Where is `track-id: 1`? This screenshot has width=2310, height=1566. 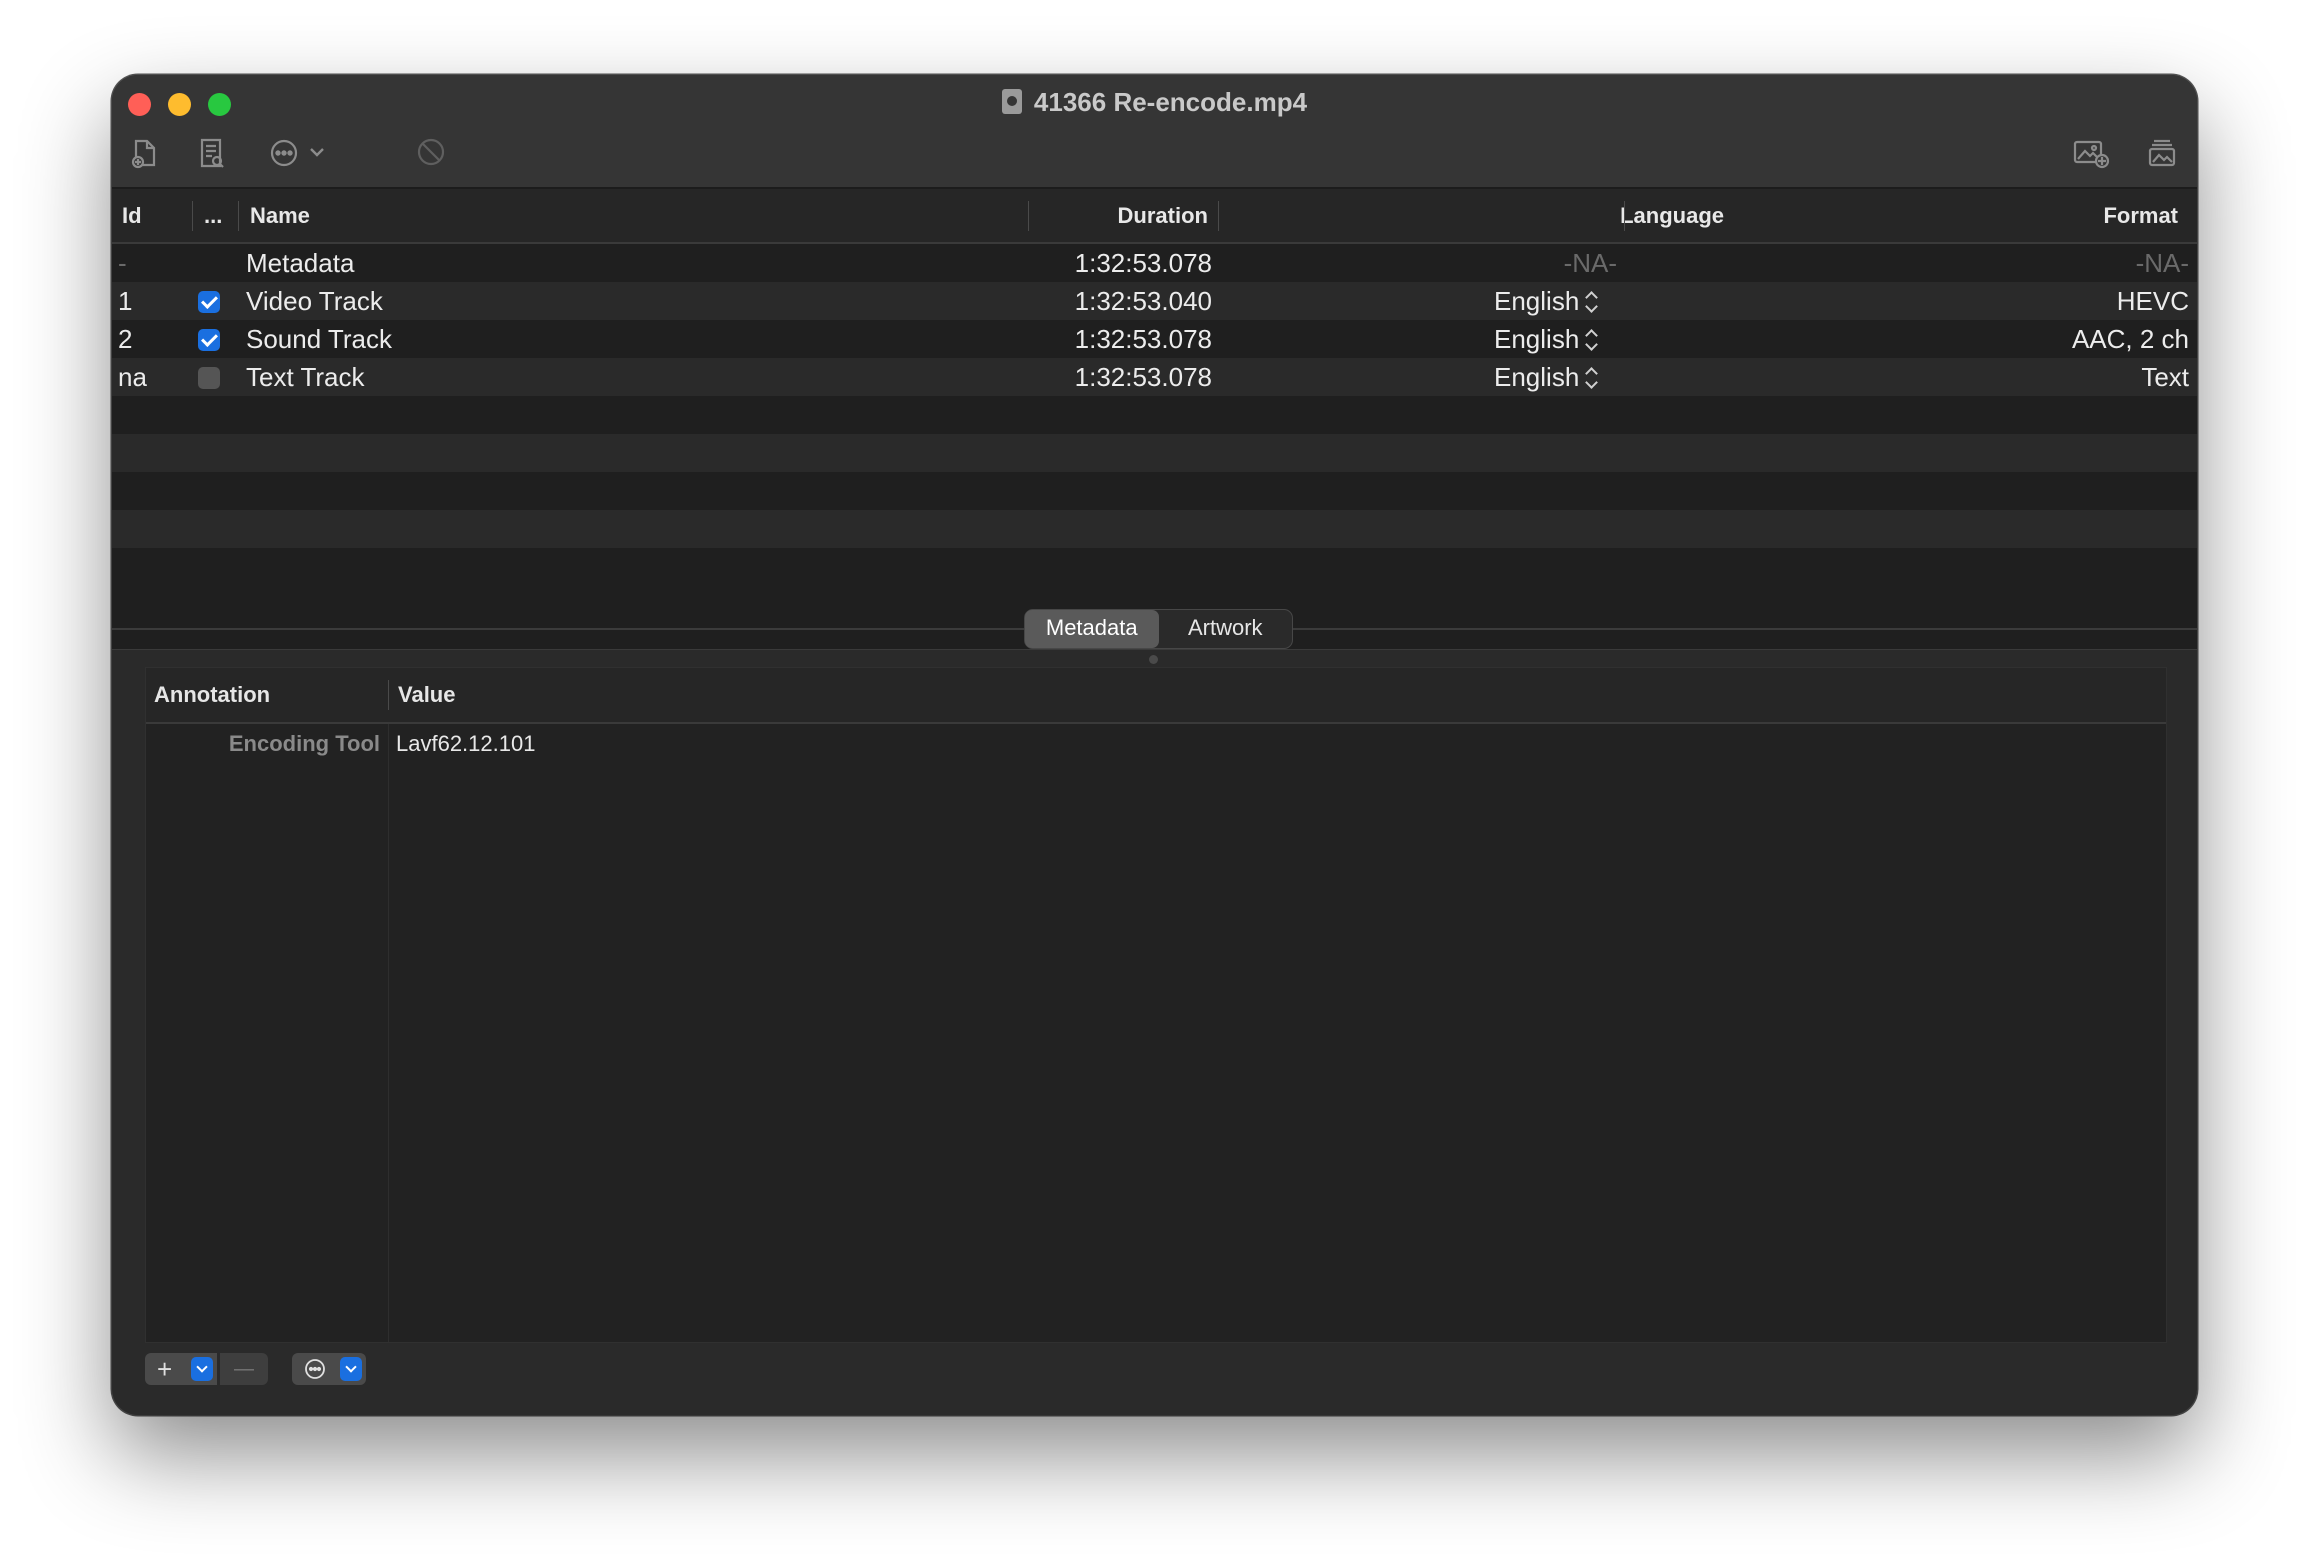 track-id: 1 is located at coordinates (125, 301).